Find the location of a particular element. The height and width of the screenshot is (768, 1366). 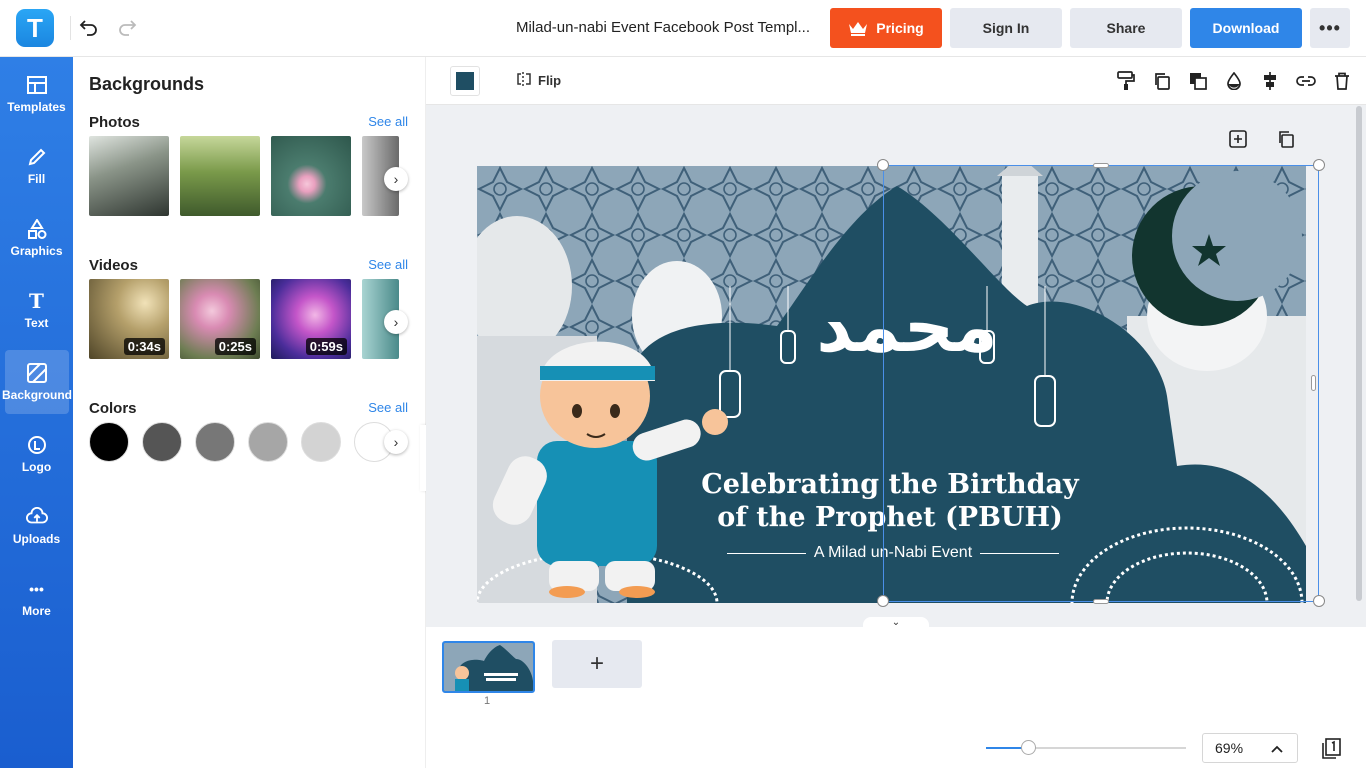

align-icon is located at coordinates (1270, 81).